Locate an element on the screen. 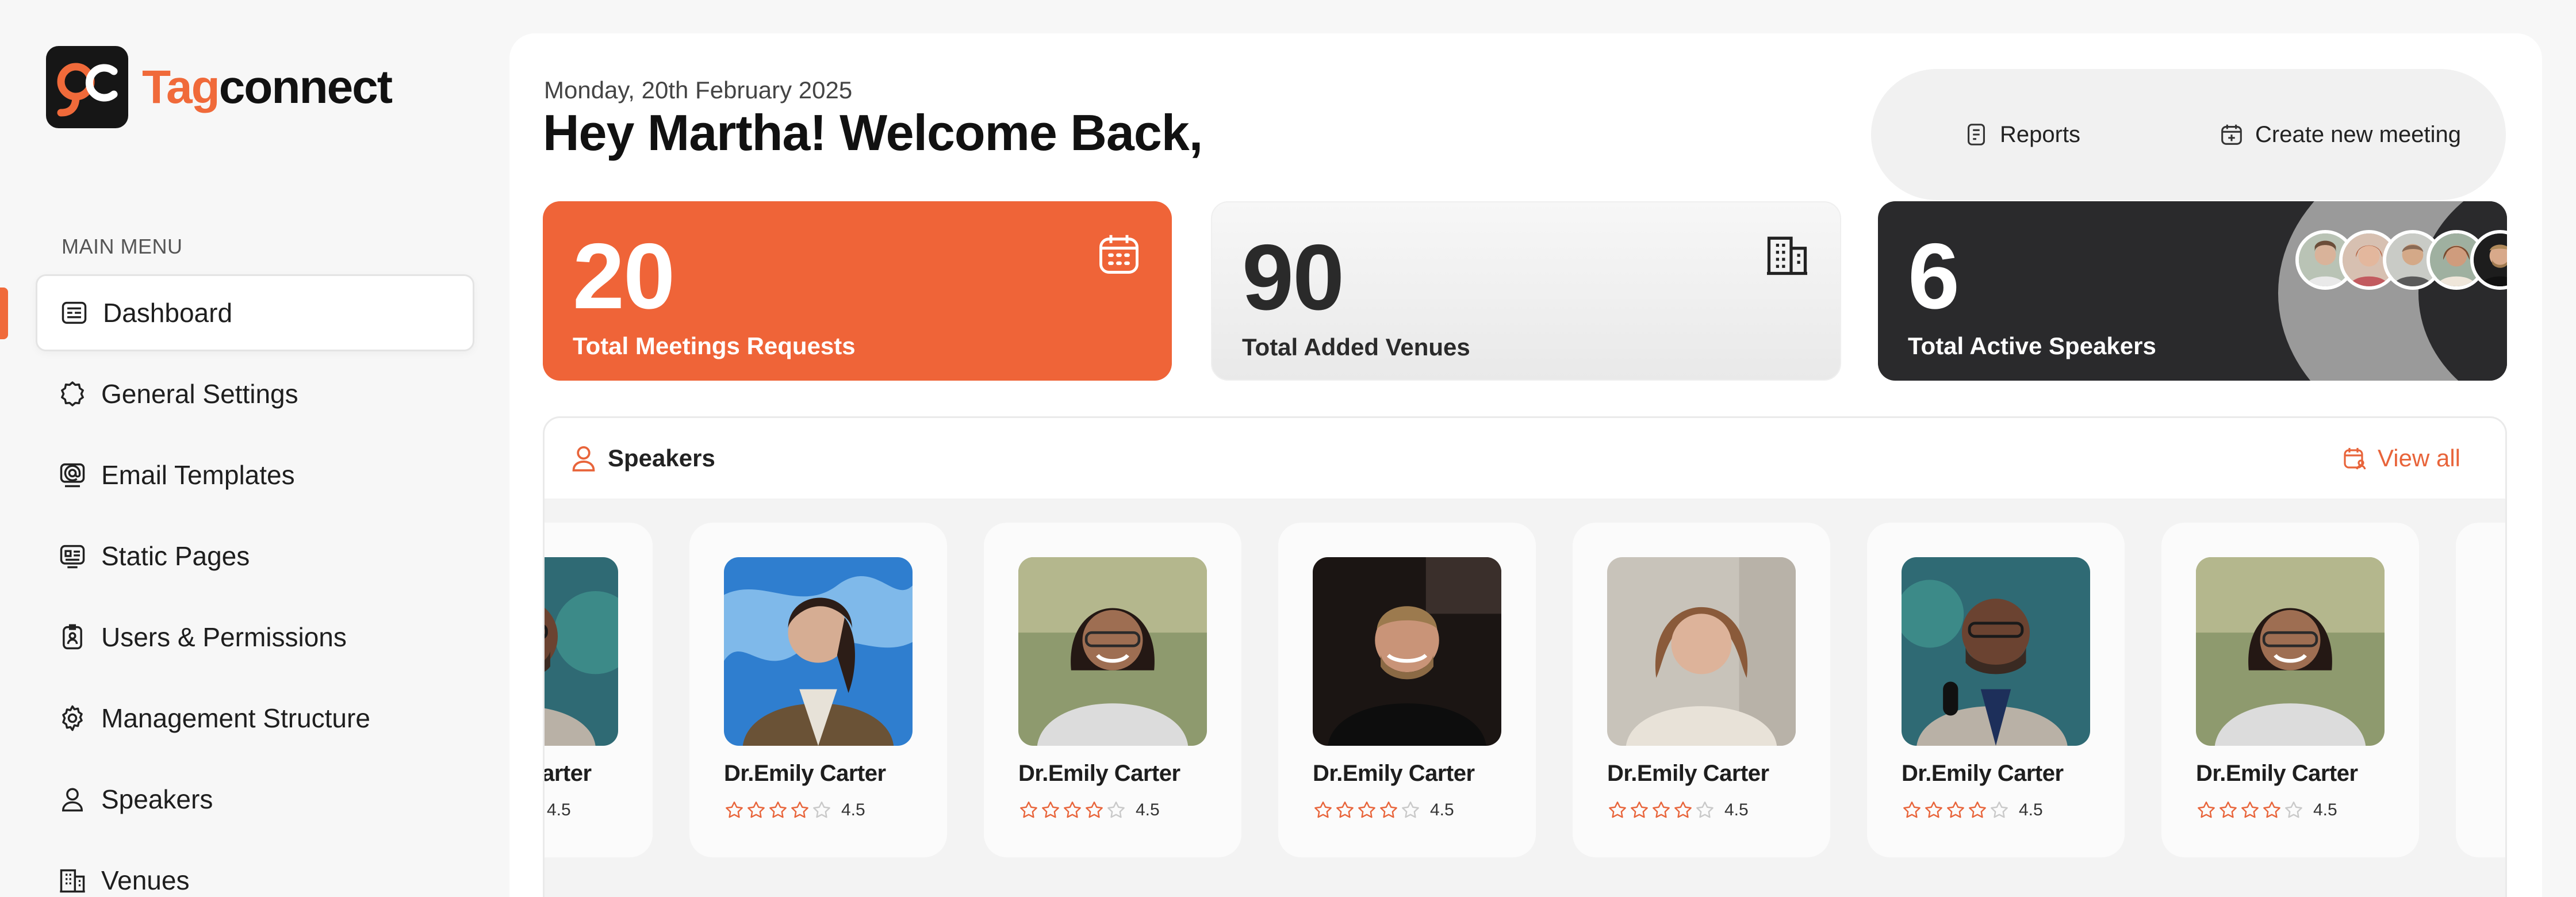 Image resolution: width=2576 pixels, height=897 pixels. view-all-speakers-link: View all is located at coordinates (2400, 458).